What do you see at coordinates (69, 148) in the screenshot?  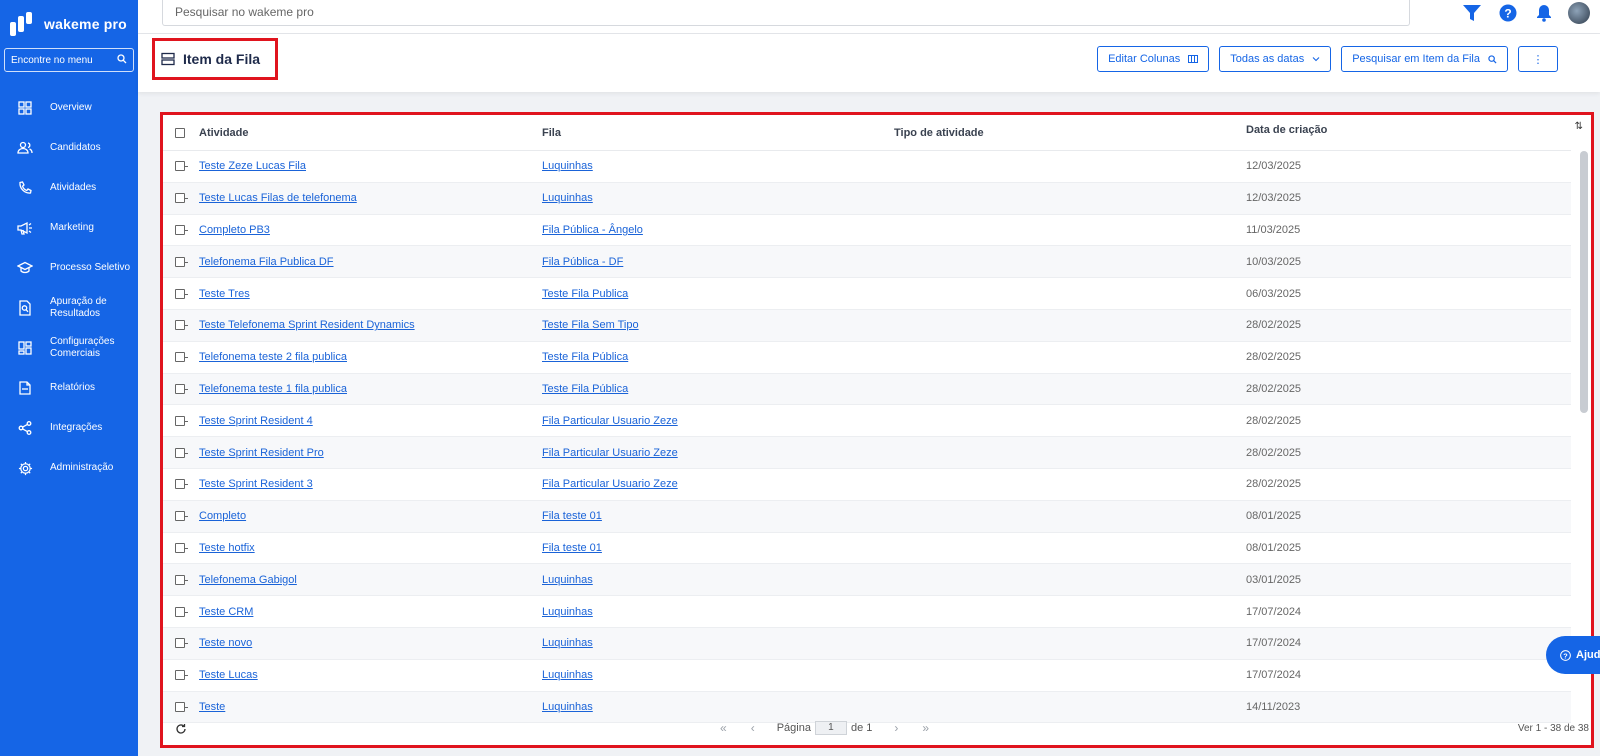 I see `sidebar-item-candidatos: Candidatos` at bounding box center [69, 148].